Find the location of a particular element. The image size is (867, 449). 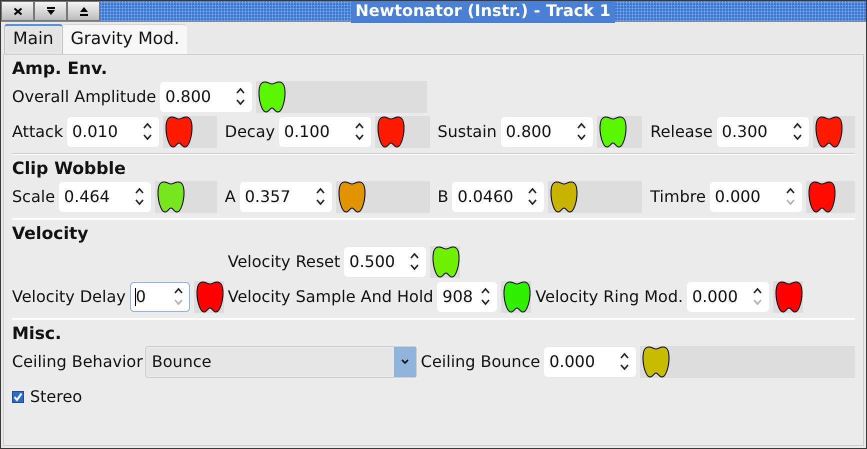

field-label: Attack is located at coordinates (38, 131).